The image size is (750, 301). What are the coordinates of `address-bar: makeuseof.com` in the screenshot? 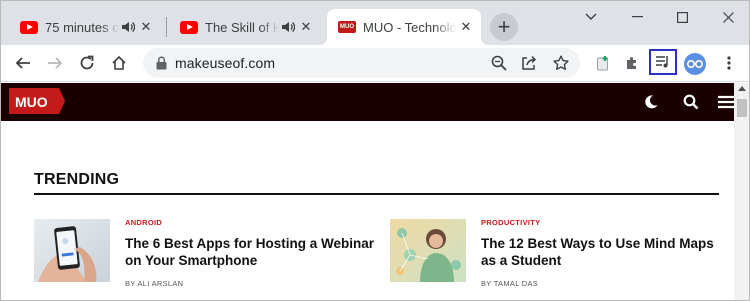 It's located at (361, 63).